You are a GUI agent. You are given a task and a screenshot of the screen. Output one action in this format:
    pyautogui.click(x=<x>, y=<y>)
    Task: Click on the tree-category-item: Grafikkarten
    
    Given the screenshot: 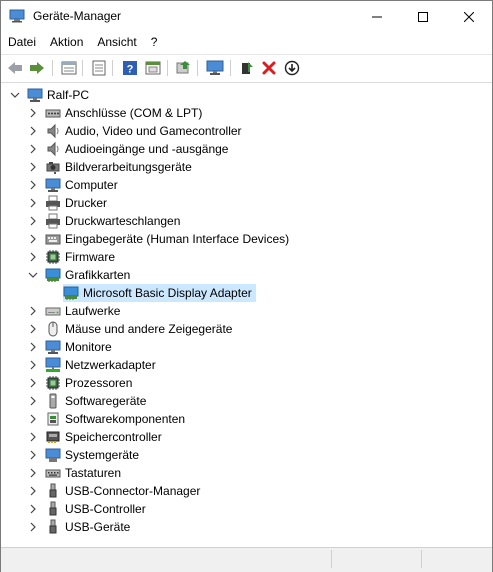 What is the action you would take?
    pyautogui.click(x=78, y=275)
    